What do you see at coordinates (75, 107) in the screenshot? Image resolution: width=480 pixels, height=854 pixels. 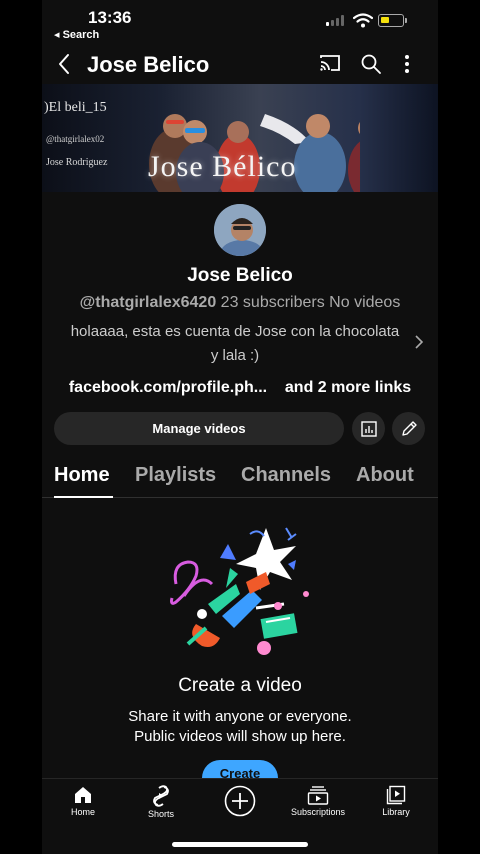 I see `banner-text-line1: )El beli_15` at bounding box center [75, 107].